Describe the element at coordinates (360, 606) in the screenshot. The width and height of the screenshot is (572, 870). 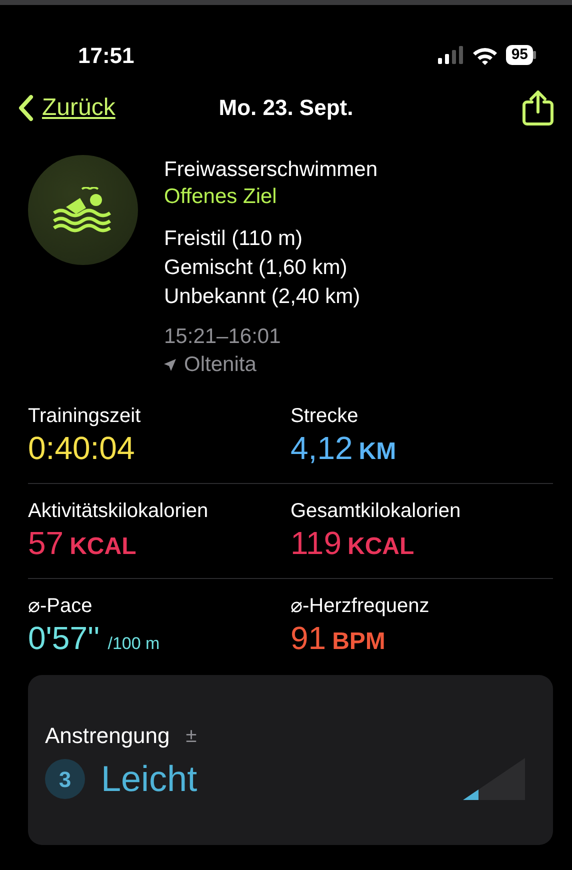
I see `metric-label: ⌀-Herzfrequenz` at that location.